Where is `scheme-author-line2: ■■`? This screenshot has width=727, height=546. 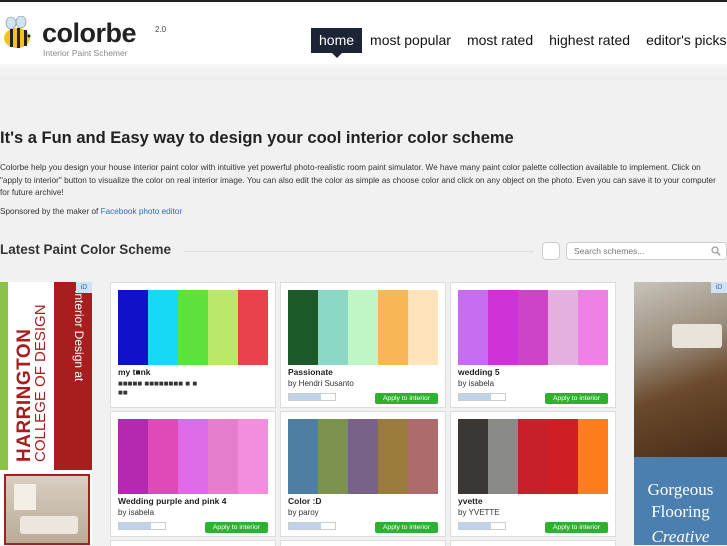
scheme-author-line2: ■■ is located at coordinates (123, 392).